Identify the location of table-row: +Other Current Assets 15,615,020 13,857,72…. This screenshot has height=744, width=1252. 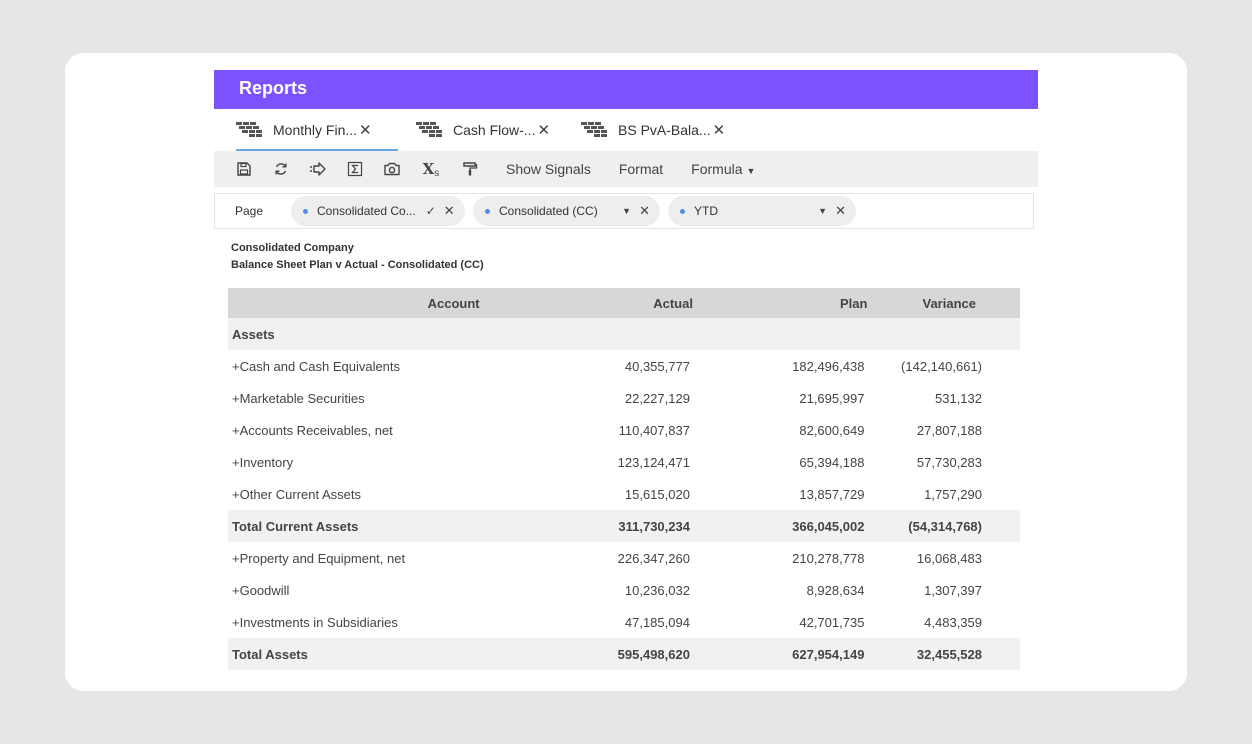
(624, 494).